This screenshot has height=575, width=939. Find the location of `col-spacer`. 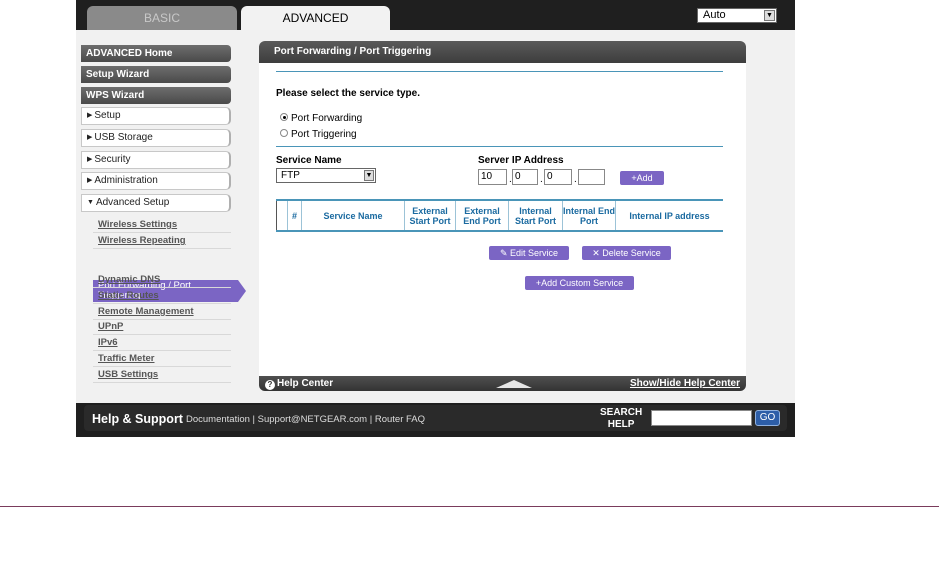

col-spacer is located at coordinates (282, 215).